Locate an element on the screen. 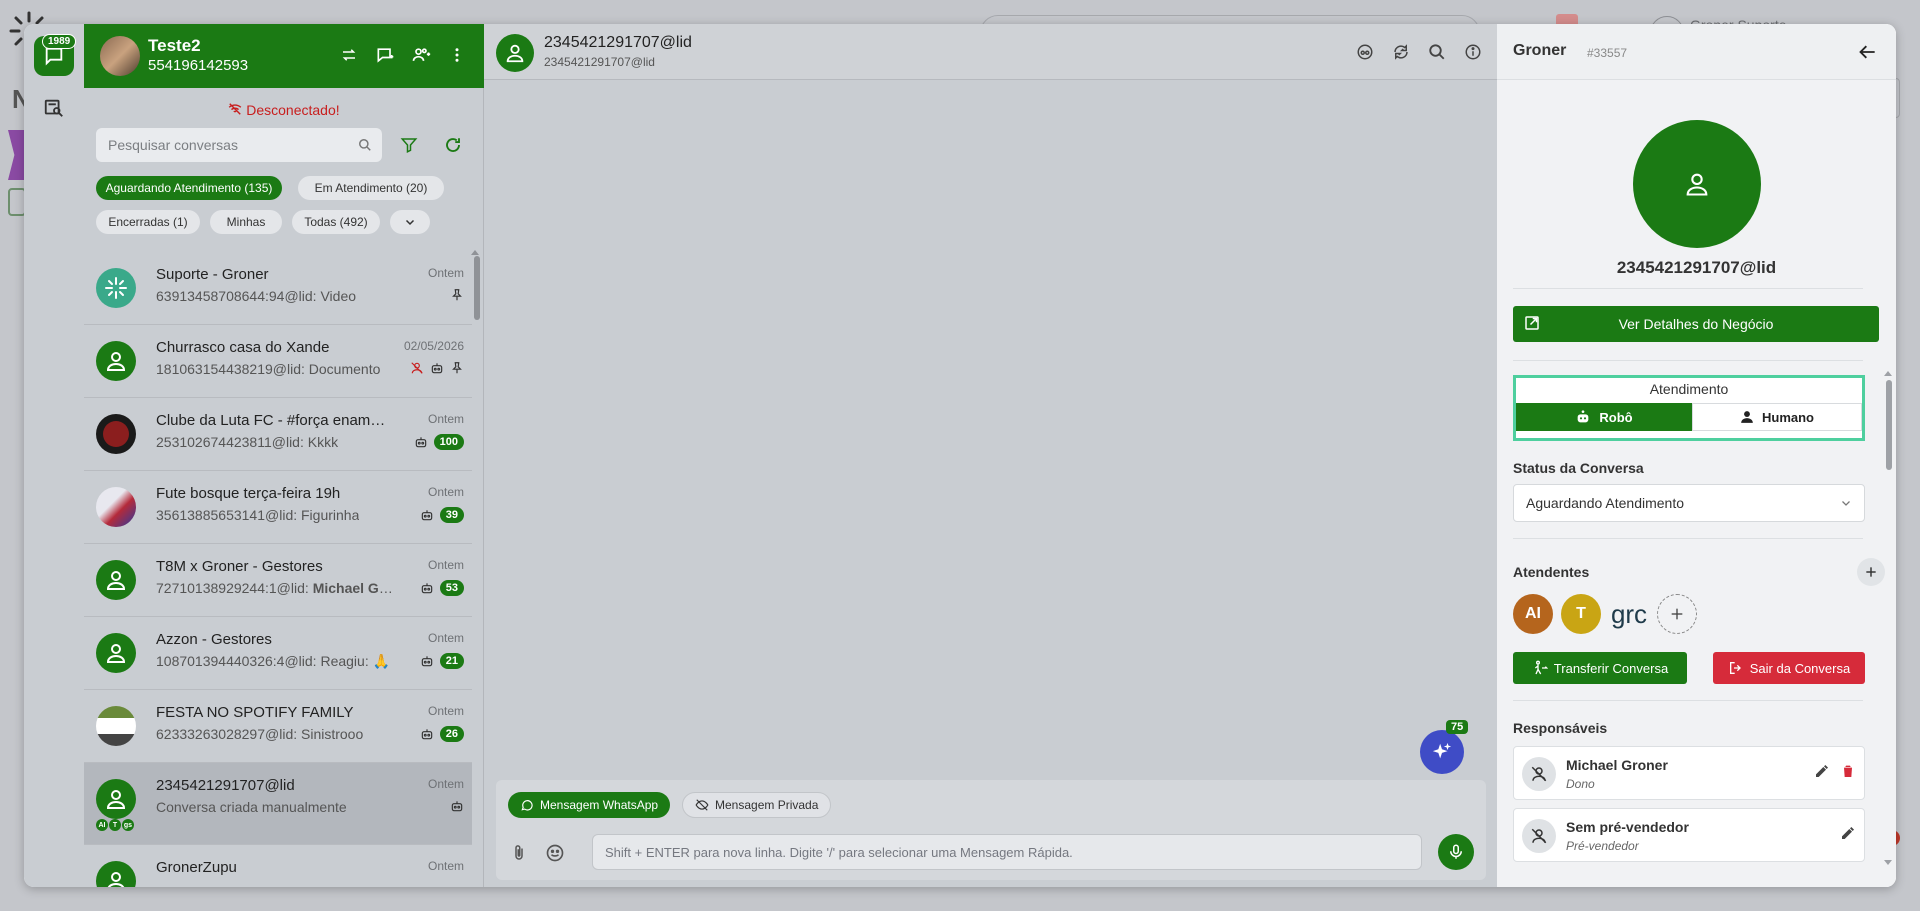 The height and width of the screenshot is (911, 1920). background-banner is located at coordinates (16, 155).